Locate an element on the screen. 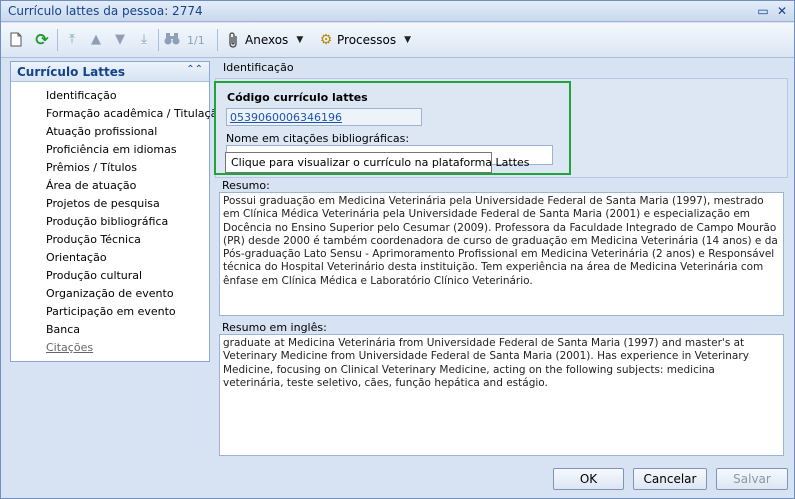 The image size is (795, 499). gears-icon: ⚙ is located at coordinates (326, 40).